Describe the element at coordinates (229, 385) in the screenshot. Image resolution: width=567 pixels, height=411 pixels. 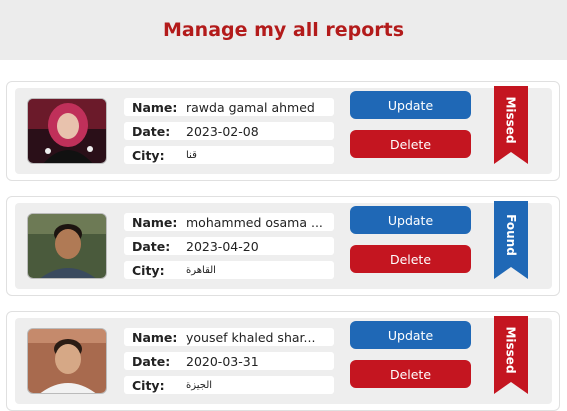
I see `city-field: City: الجيزة` at that location.